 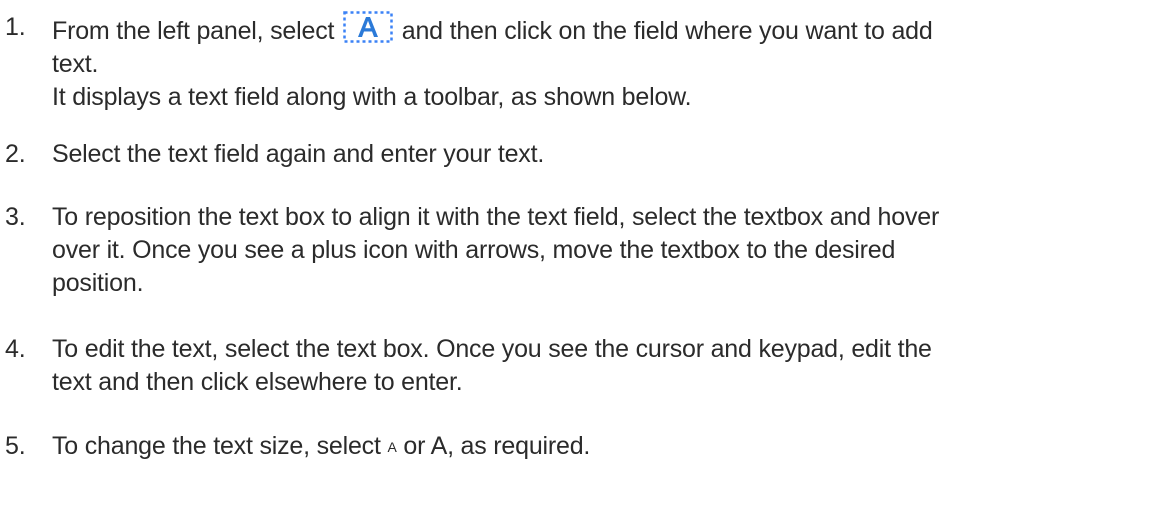 I want to click on small-text-size-option: A, so click(x=392, y=447).